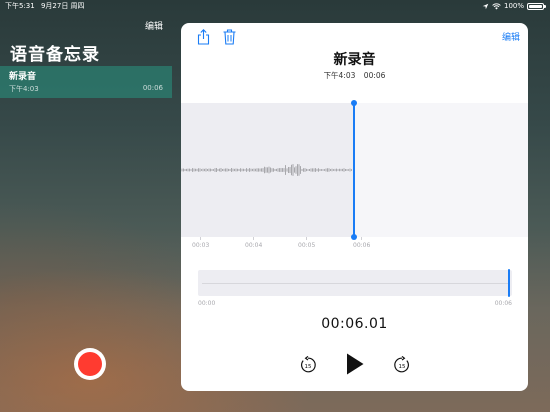 This screenshot has height=412, width=550. Describe the element at coordinates (496, 5) in the screenshot. I see `wifi-icon` at that location.